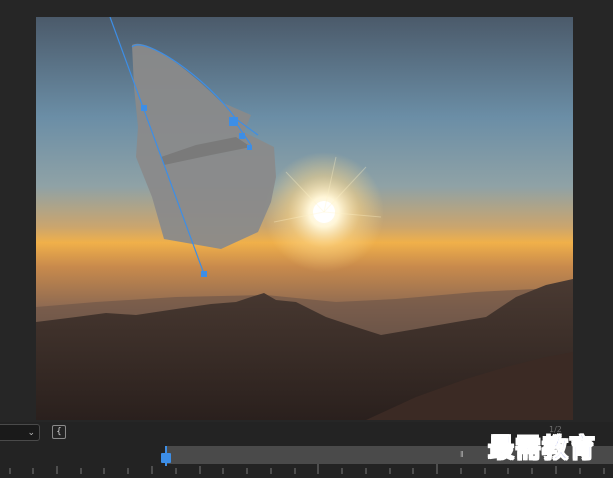 This screenshot has width=613, height=478. I want to click on mark-in-label: {, so click(59, 432).